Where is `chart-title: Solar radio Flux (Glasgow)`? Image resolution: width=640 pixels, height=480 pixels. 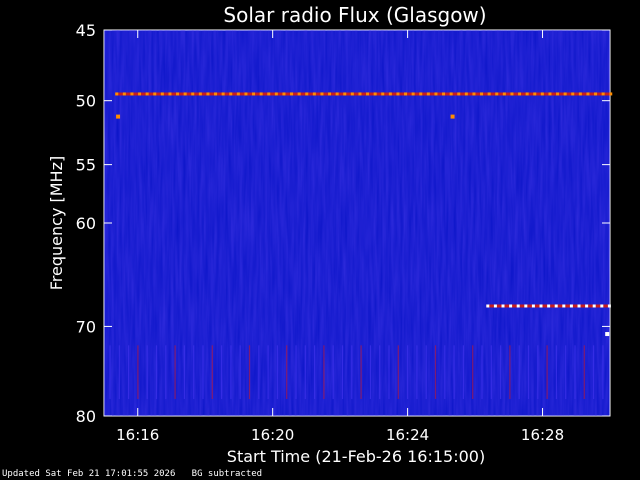
chart-title: Solar radio Flux (Glasgow) is located at coordinates (354, 15).